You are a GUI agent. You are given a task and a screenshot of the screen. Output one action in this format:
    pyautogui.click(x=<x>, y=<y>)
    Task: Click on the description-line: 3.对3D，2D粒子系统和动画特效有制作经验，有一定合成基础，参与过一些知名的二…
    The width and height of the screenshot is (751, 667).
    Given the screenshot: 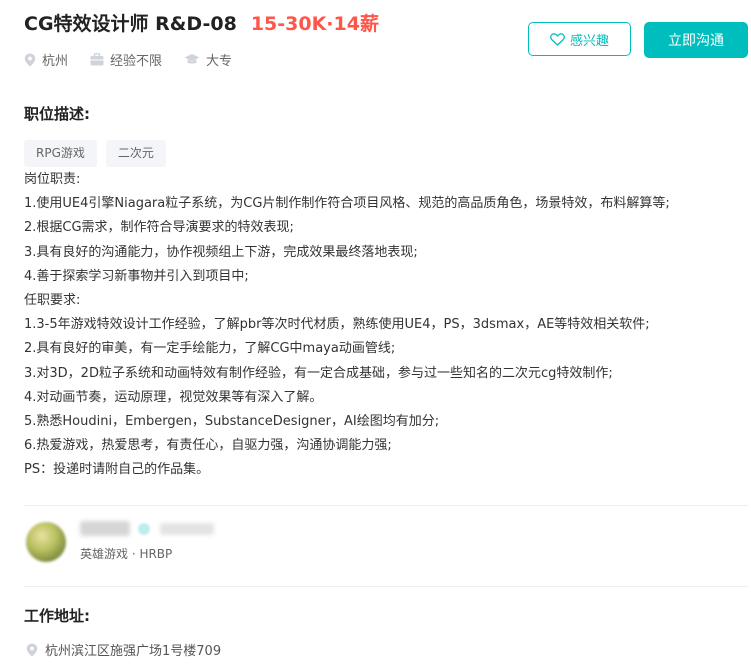 What is the action you would take?
    pyautogui.click(x=318, y=373)
    